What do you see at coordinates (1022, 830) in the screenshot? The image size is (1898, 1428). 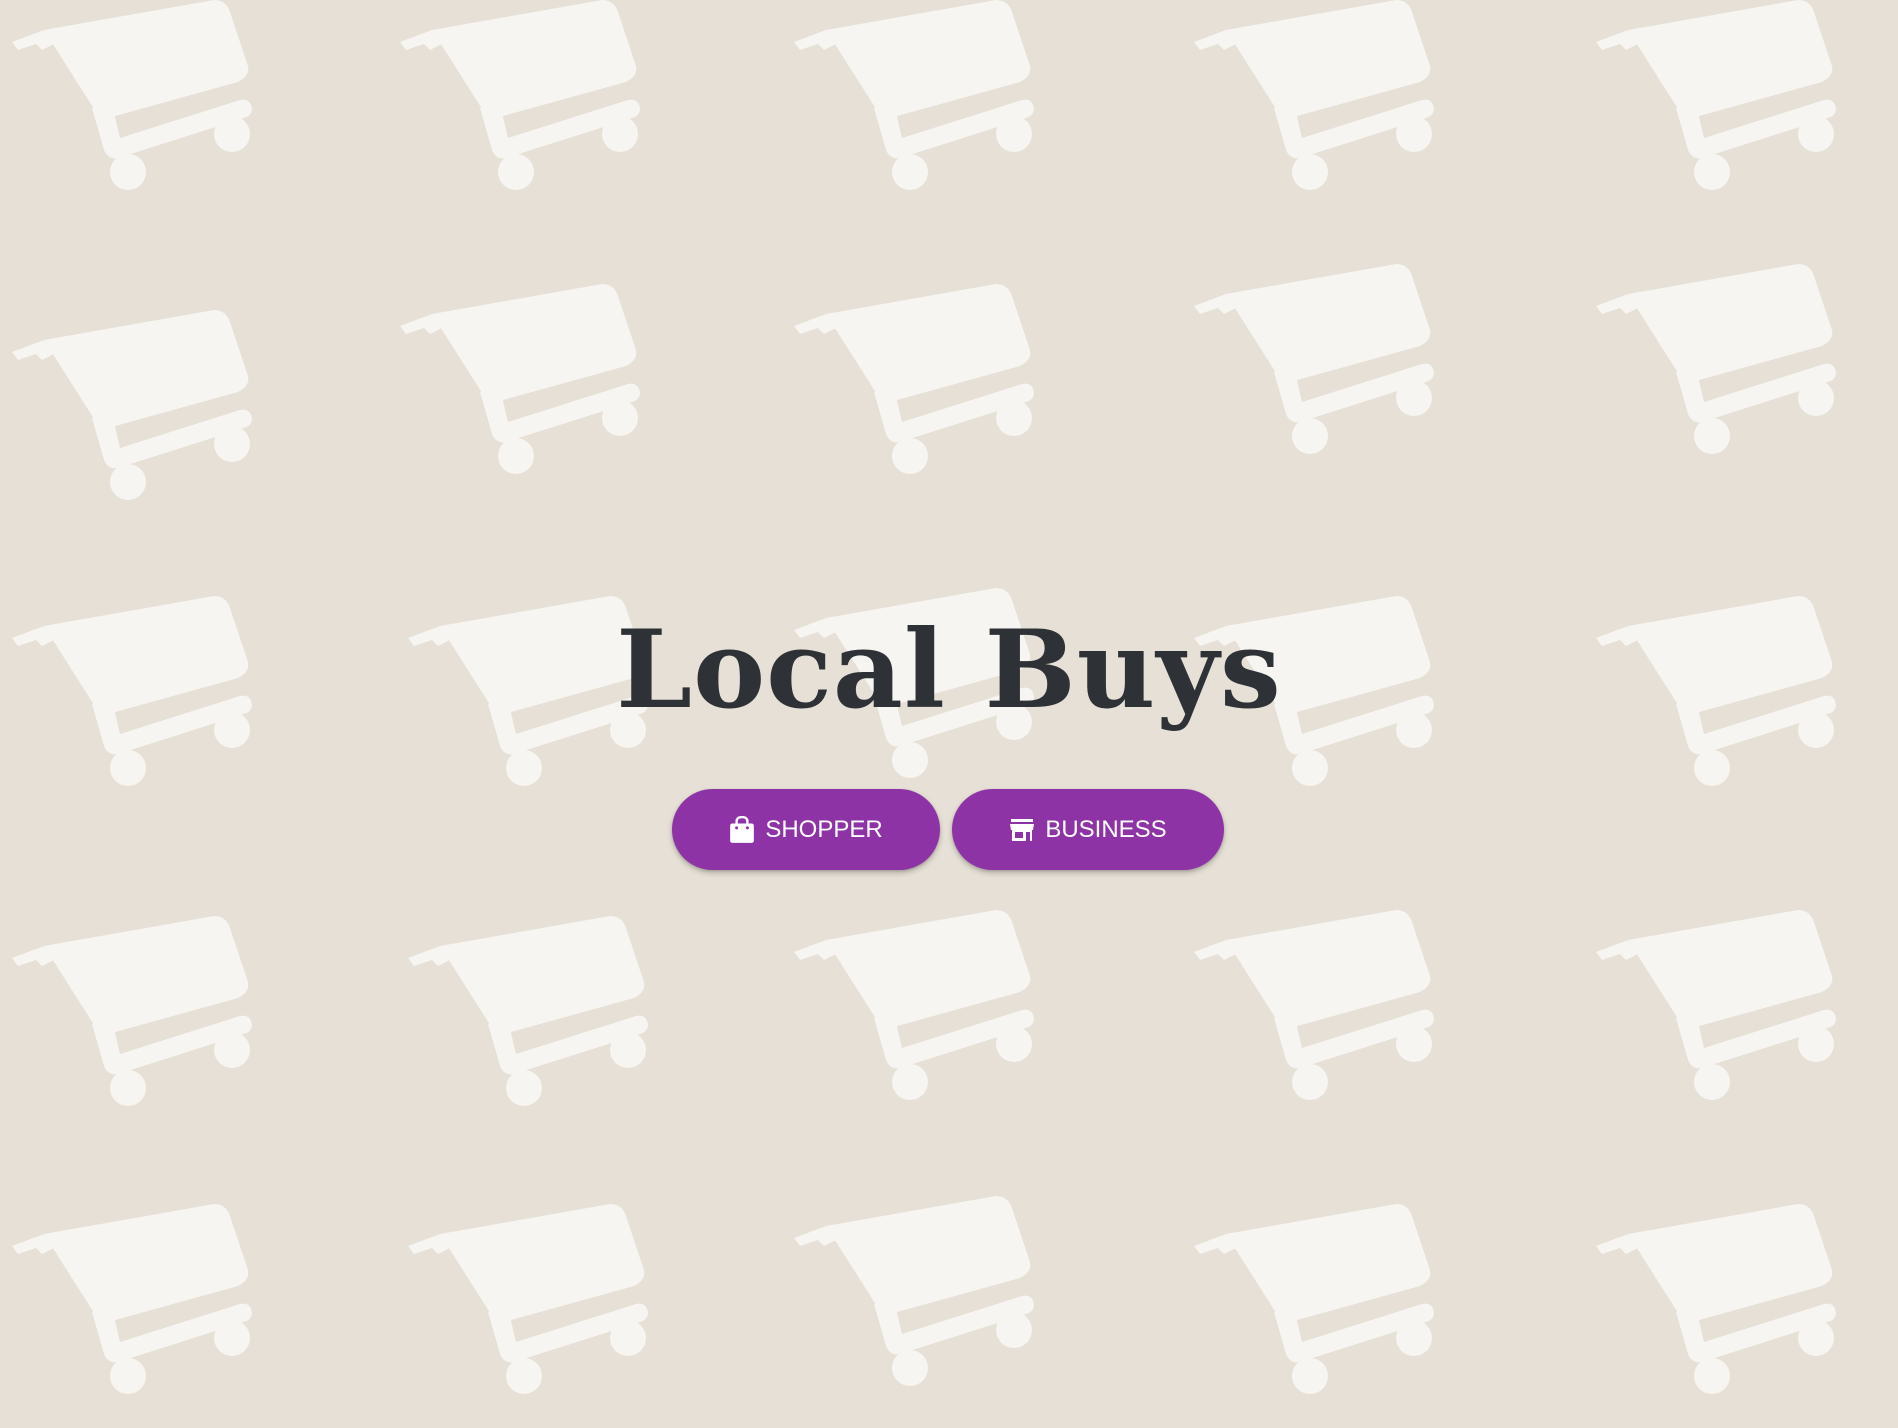 I see `storefront-icon` at bounding box center [1022, 830].